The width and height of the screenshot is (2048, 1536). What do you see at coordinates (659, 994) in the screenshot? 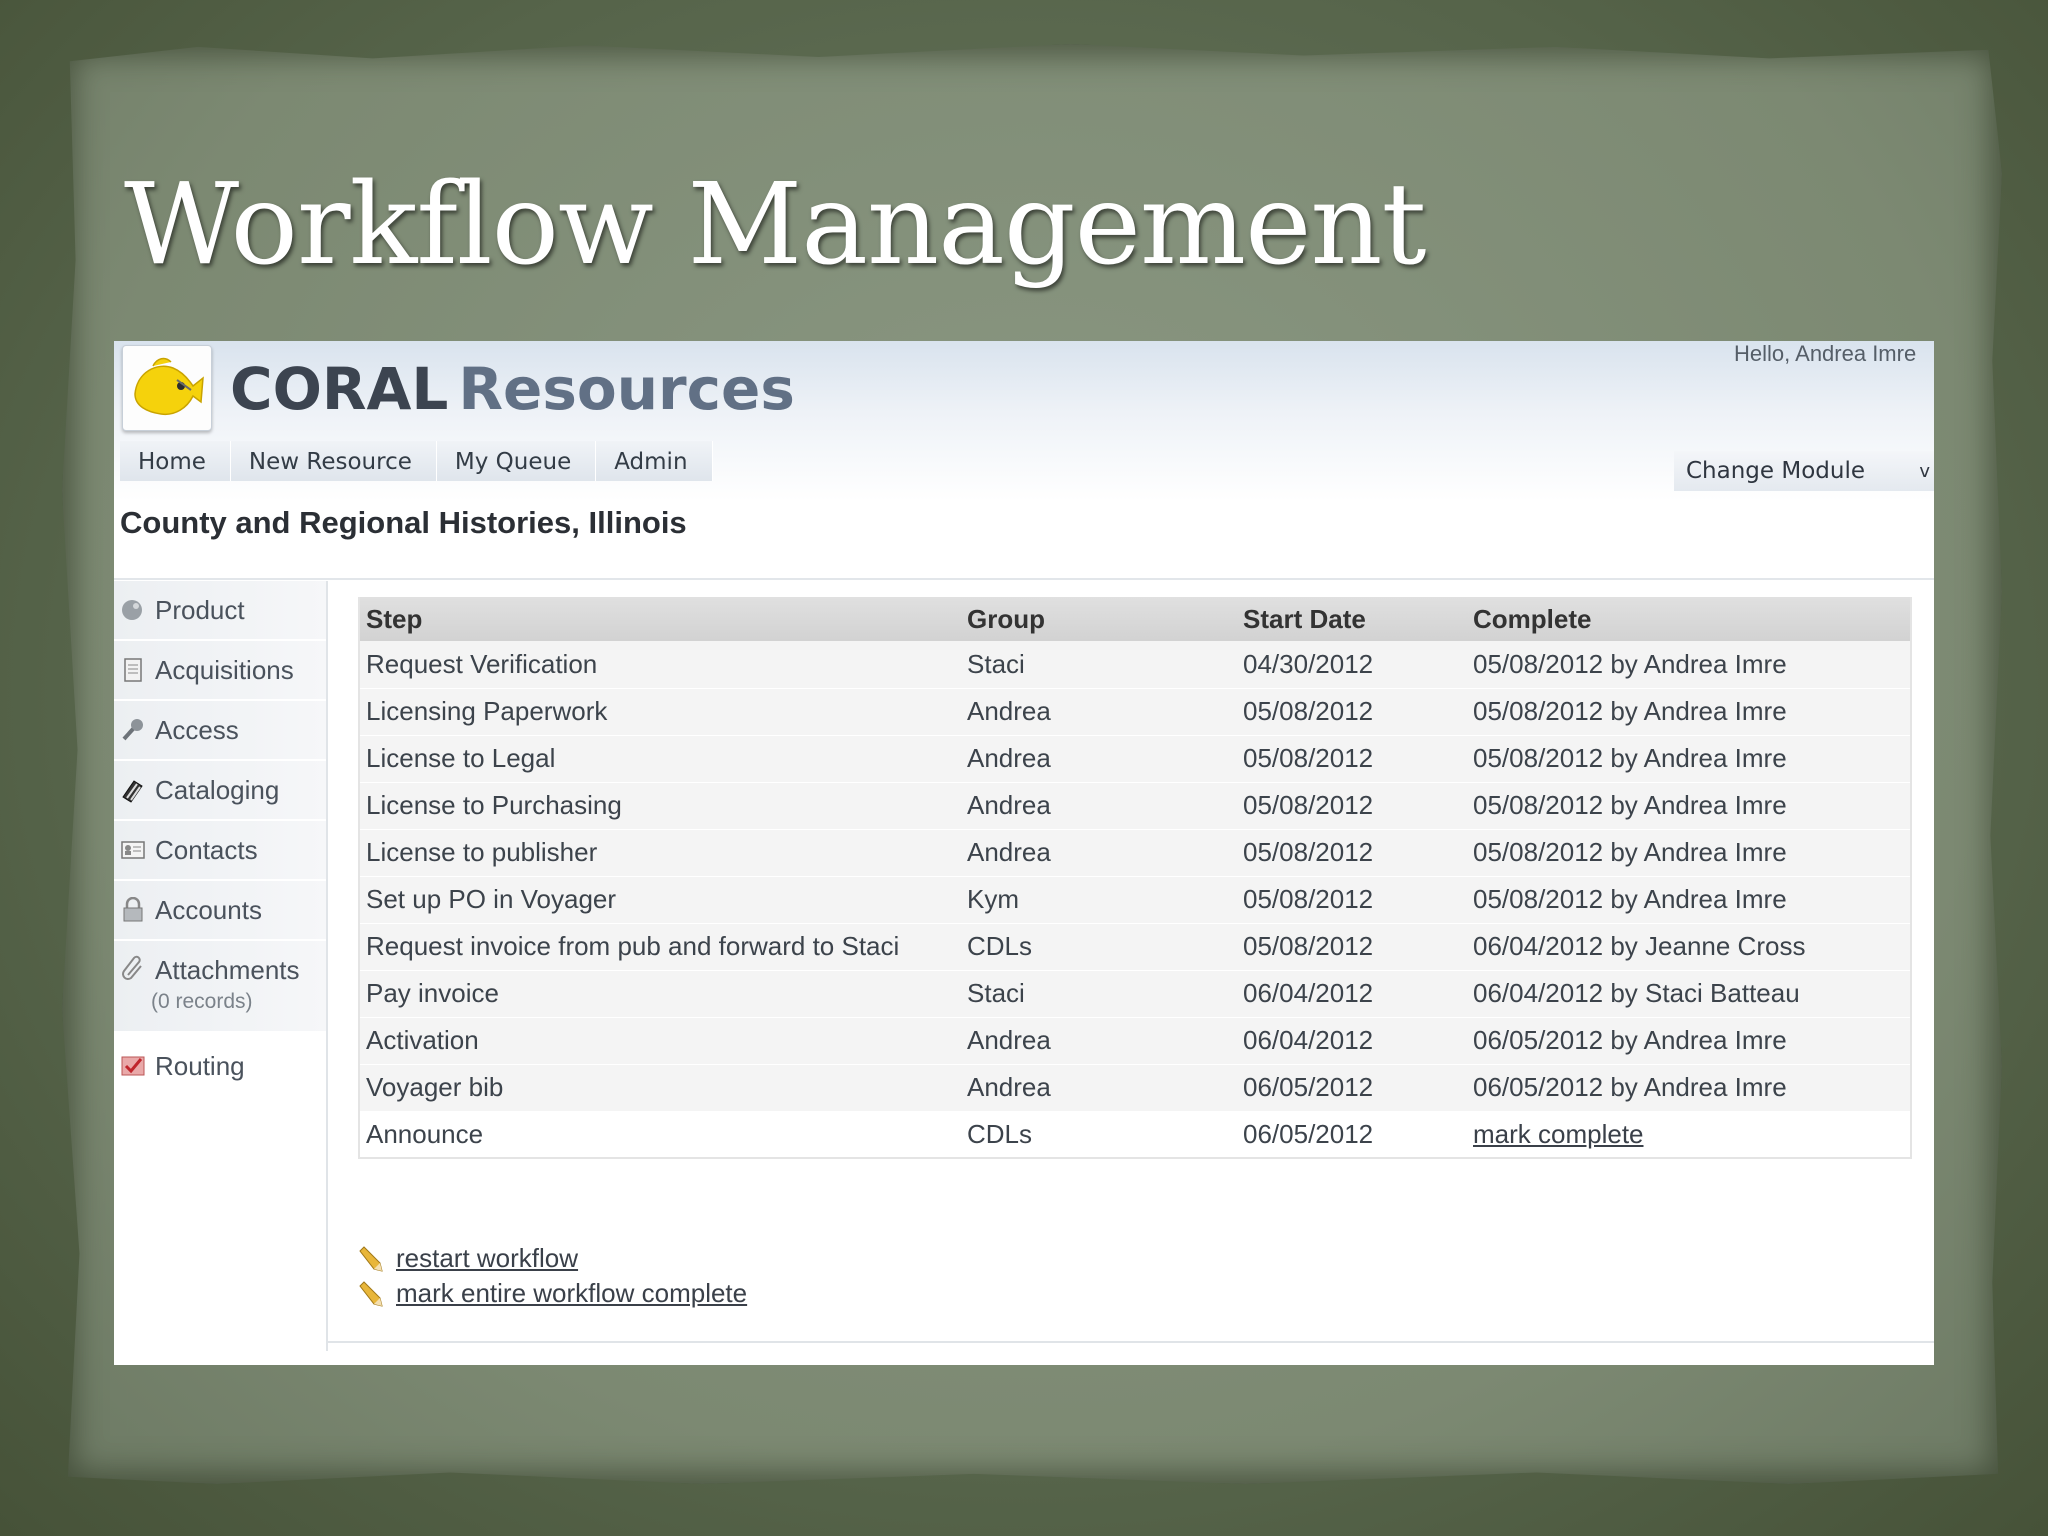
I see `step-cell: Pay invoice` at bounding box center [659, 994].